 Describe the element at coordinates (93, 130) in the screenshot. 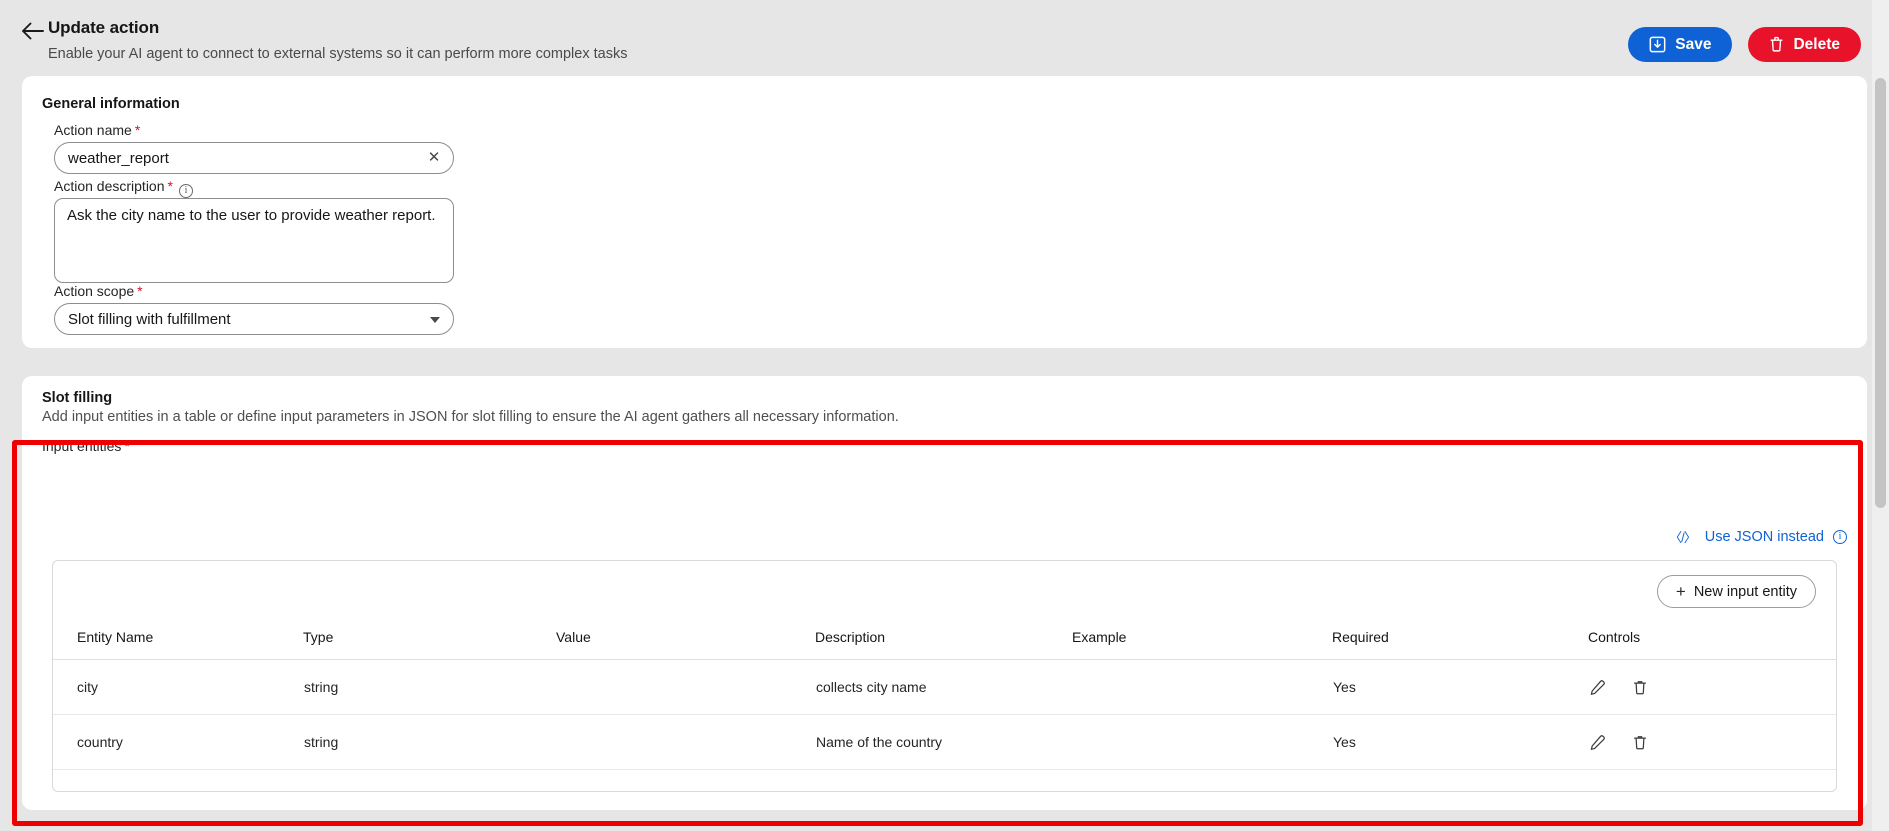

I see `action-name-label-text: Action name` at that location.